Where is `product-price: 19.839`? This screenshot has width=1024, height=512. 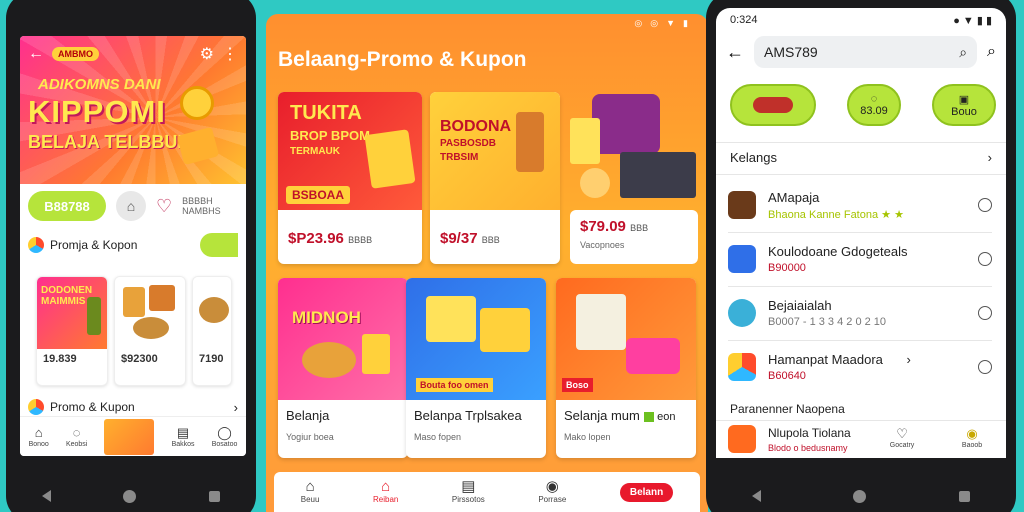
product-price: 19.839 is located at coordinates (60, 359).